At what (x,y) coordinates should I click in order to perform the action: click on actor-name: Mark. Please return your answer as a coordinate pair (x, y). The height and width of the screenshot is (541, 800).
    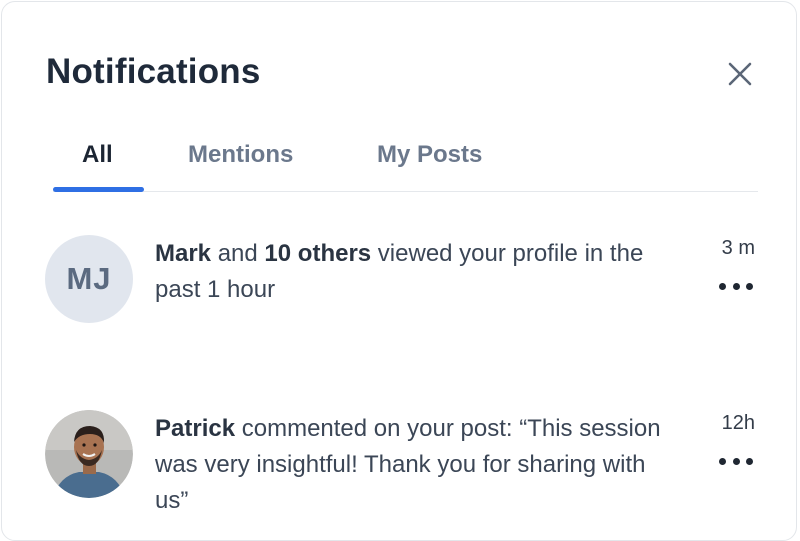
    Looking at the image, I should click on (183, 253).